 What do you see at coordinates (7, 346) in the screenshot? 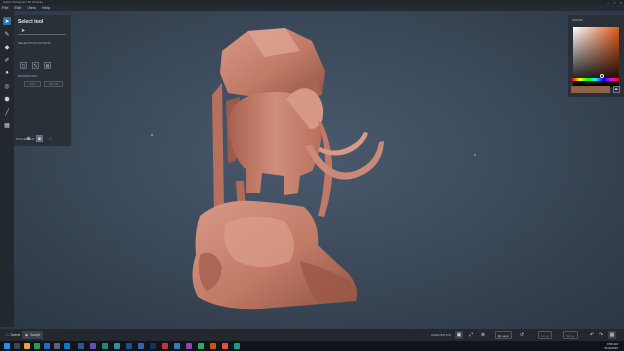
I see `start-icon` at bounding box center [7, 346].